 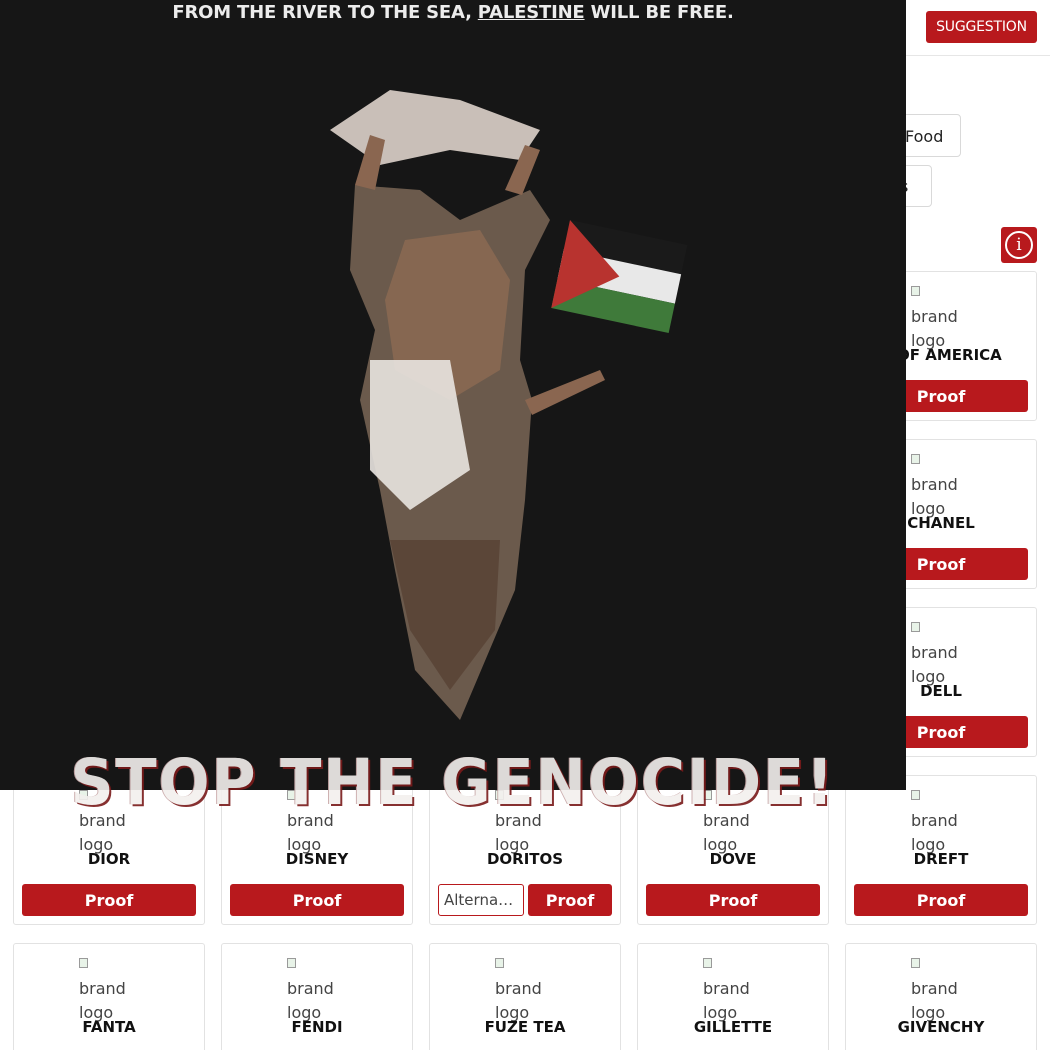 I want to click on brand-name: DISNEY, so click(x=317, y=859).